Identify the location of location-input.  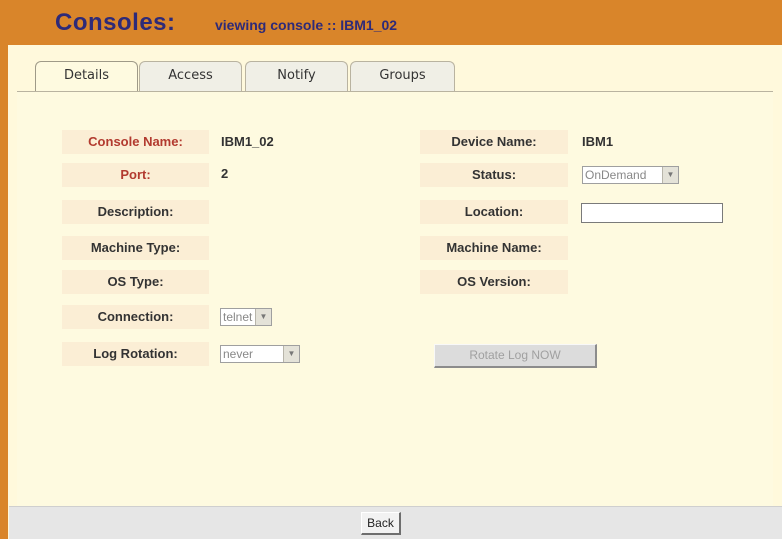
(652, 213).